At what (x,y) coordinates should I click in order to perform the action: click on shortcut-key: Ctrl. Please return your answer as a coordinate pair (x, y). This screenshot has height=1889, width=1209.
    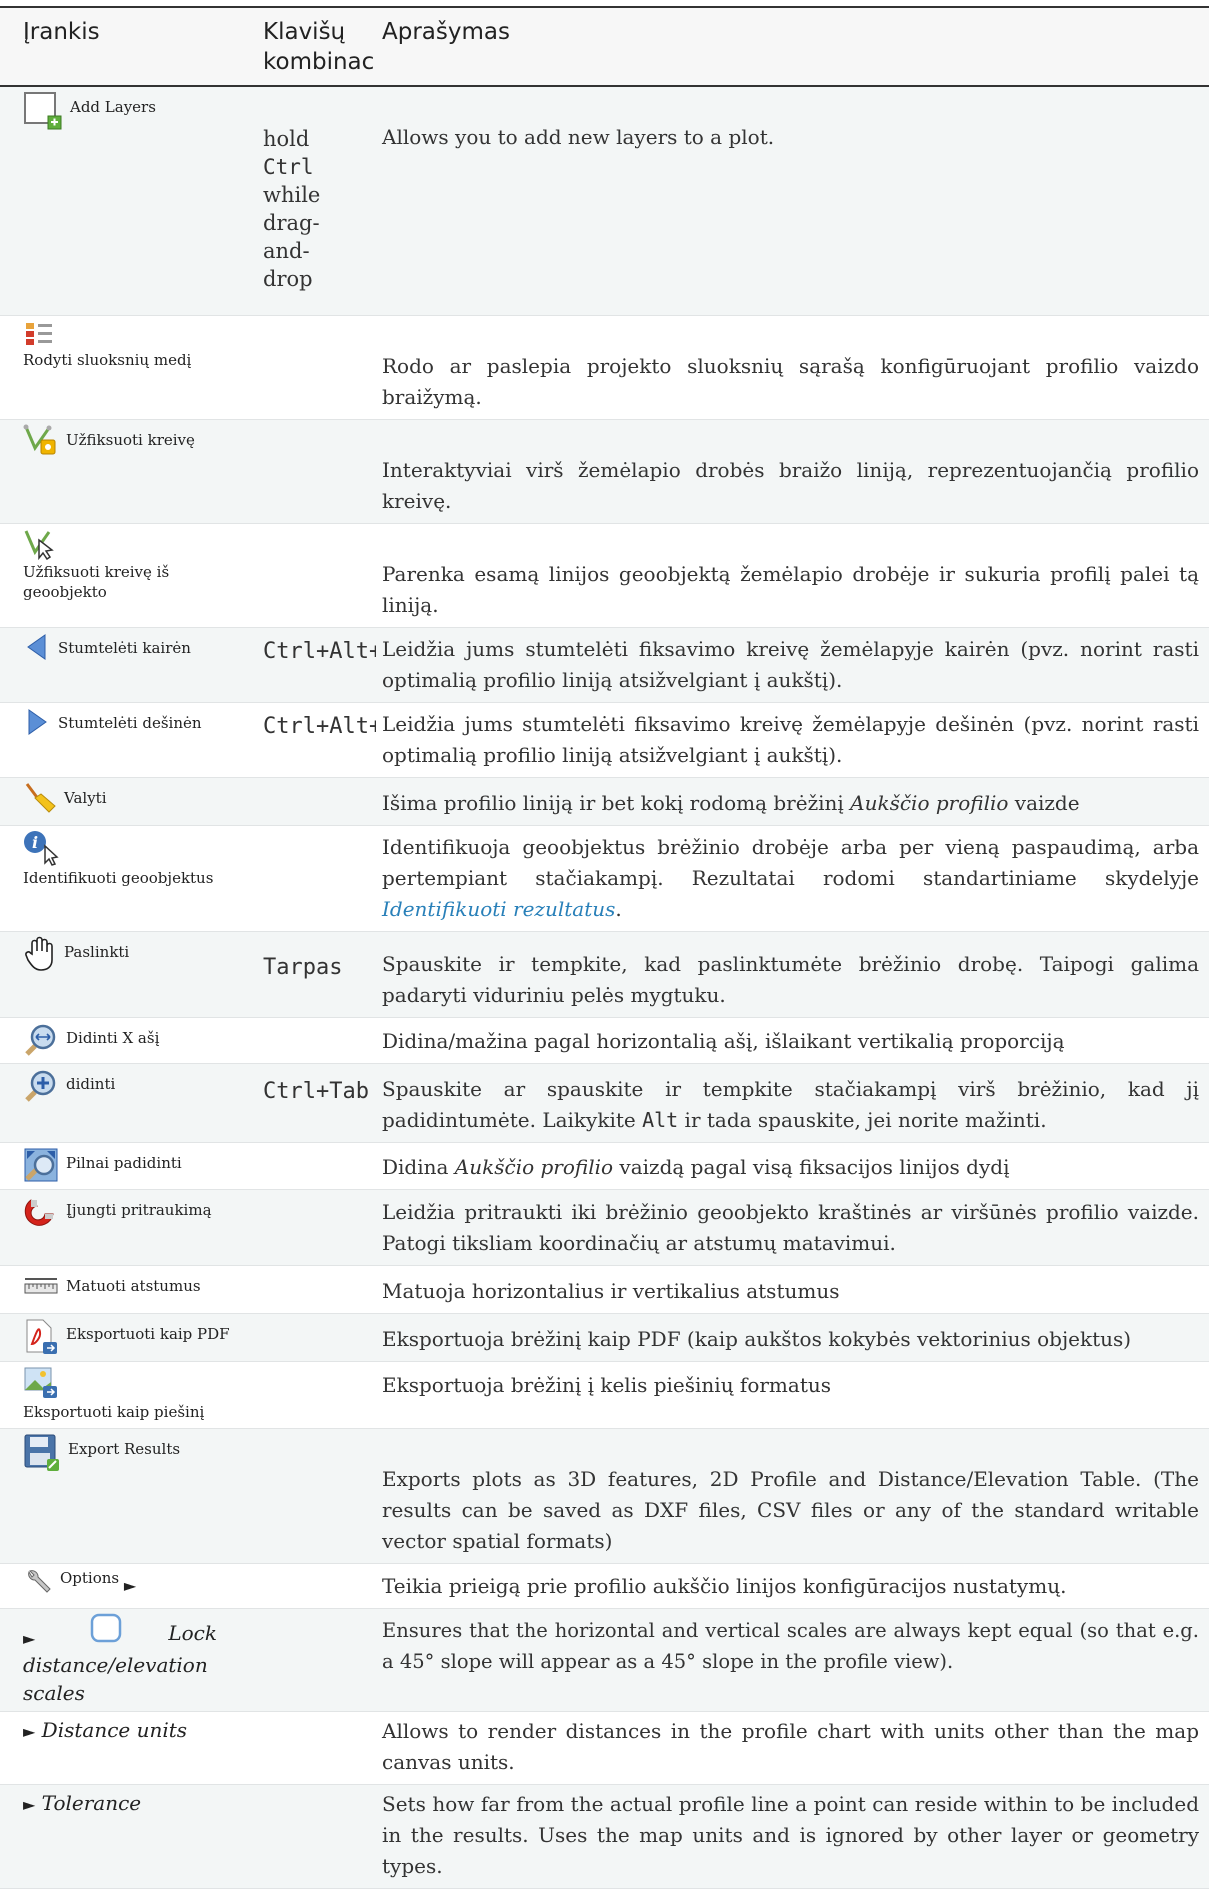
    Looking at the image, I should click on (288, 167).